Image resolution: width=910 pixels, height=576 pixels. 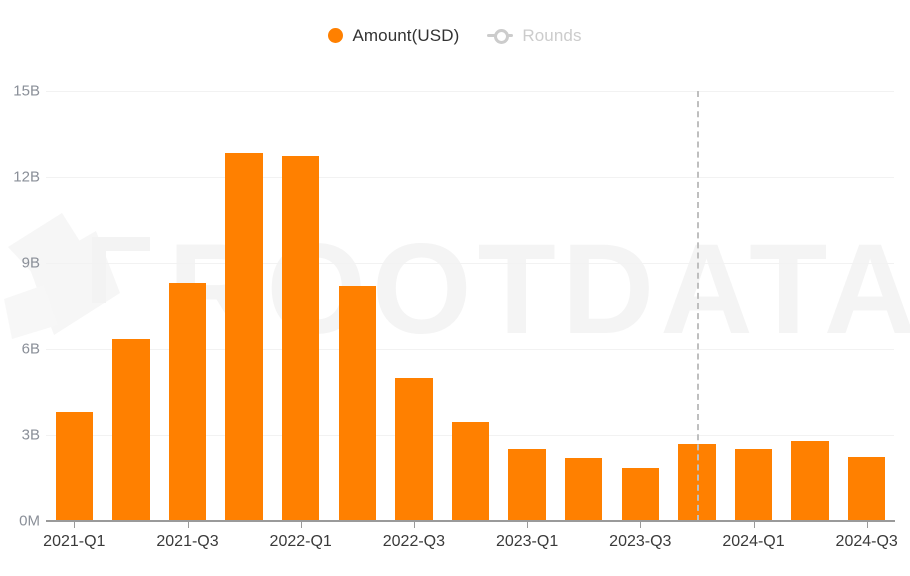 What do you see at coordinates (866, 541) in the screenshot?
I see `x-tick-label: 2024-Q3` at bounding box center [866, 541].